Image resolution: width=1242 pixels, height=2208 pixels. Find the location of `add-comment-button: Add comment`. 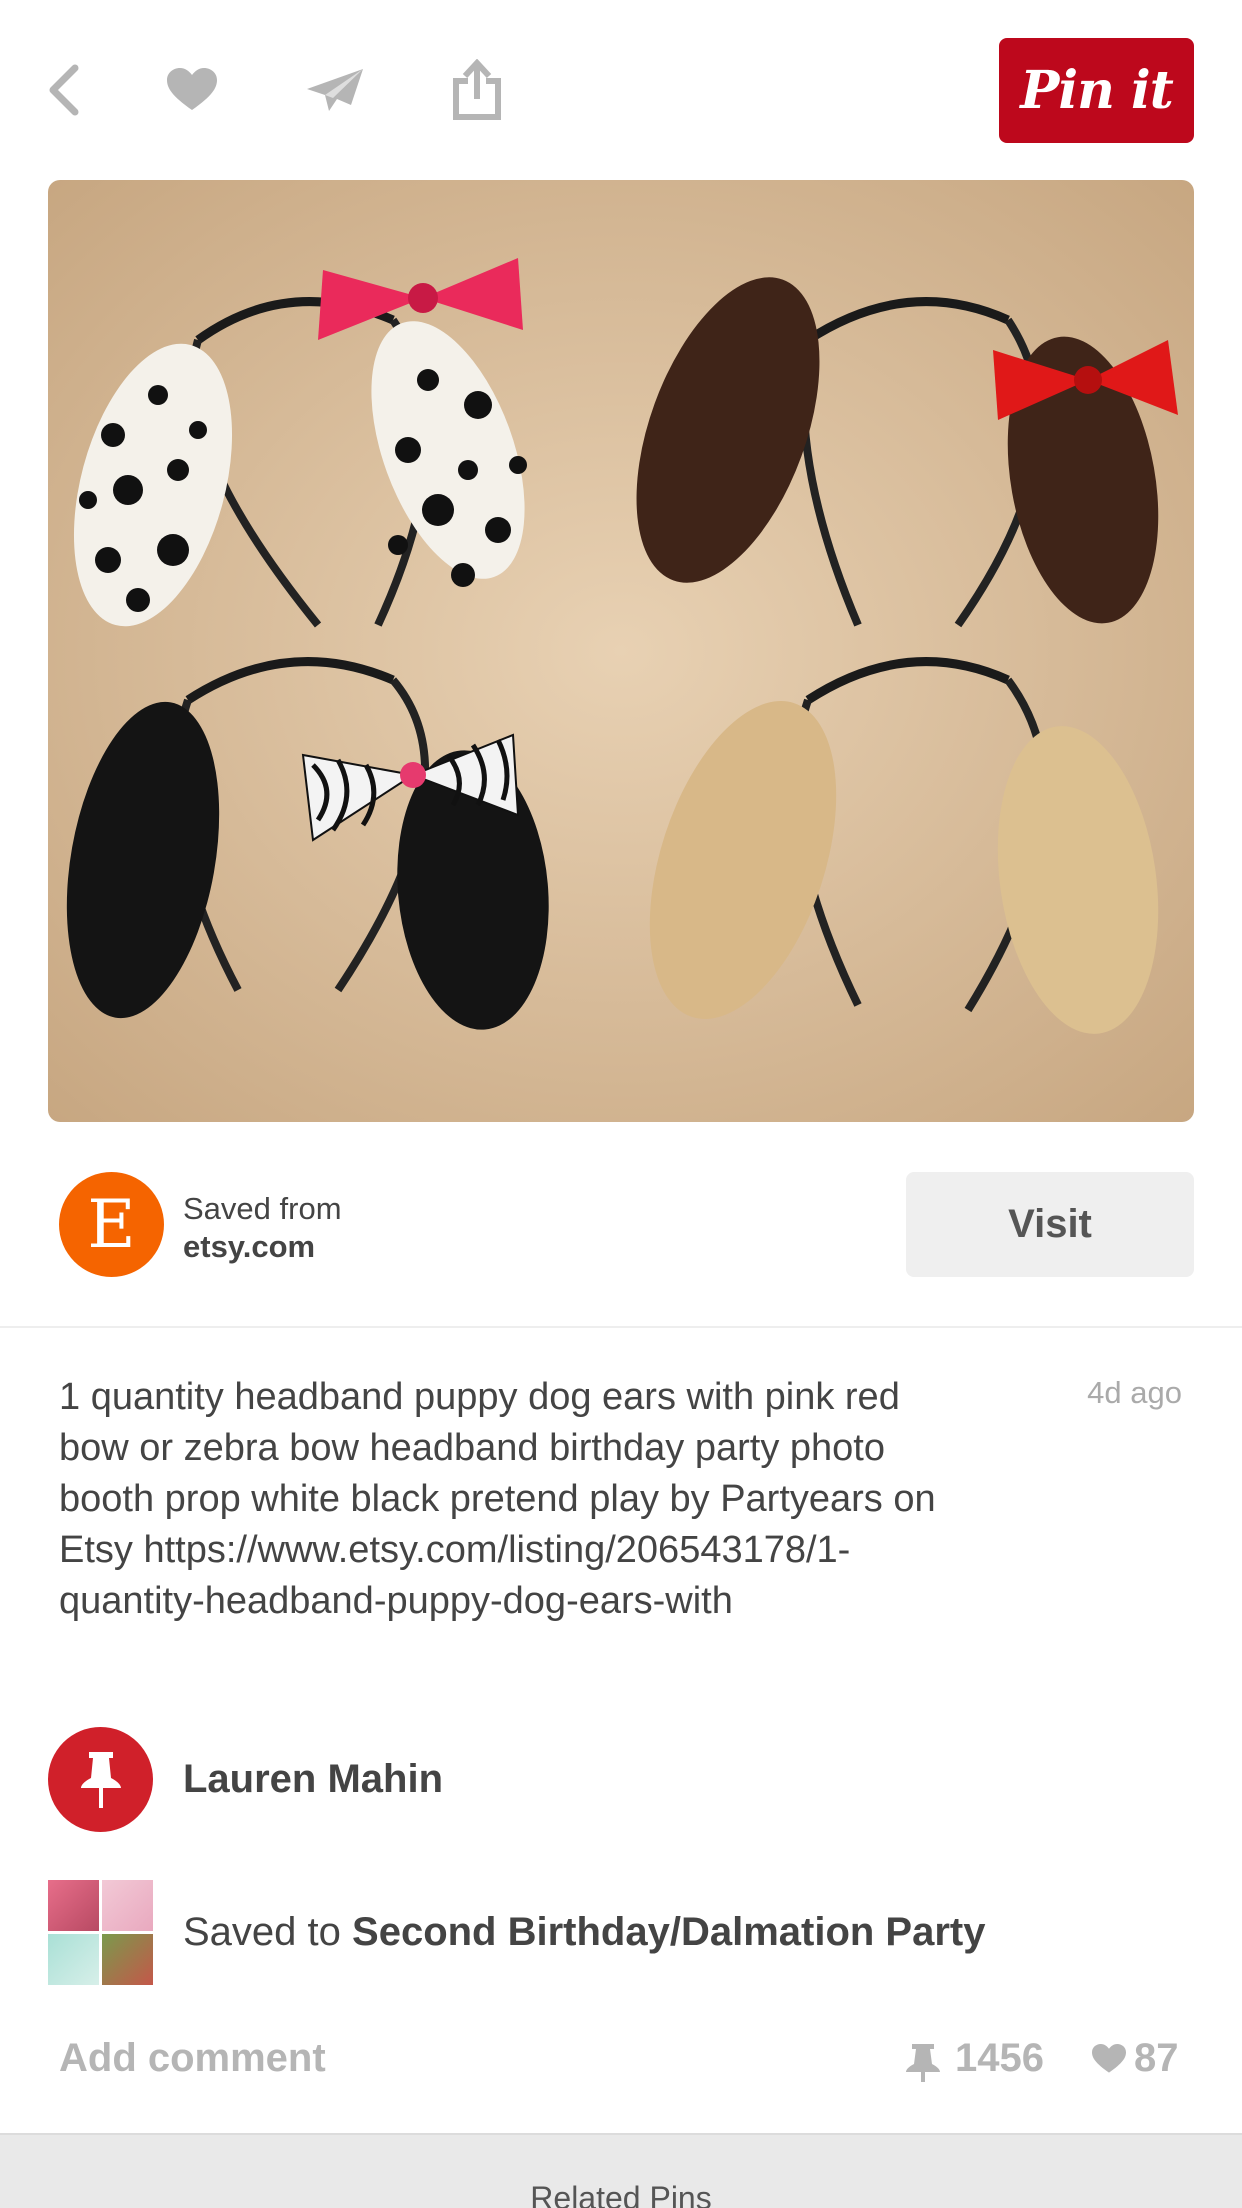

add-comment-button: Add comment is located at coordinates (192, 2058).